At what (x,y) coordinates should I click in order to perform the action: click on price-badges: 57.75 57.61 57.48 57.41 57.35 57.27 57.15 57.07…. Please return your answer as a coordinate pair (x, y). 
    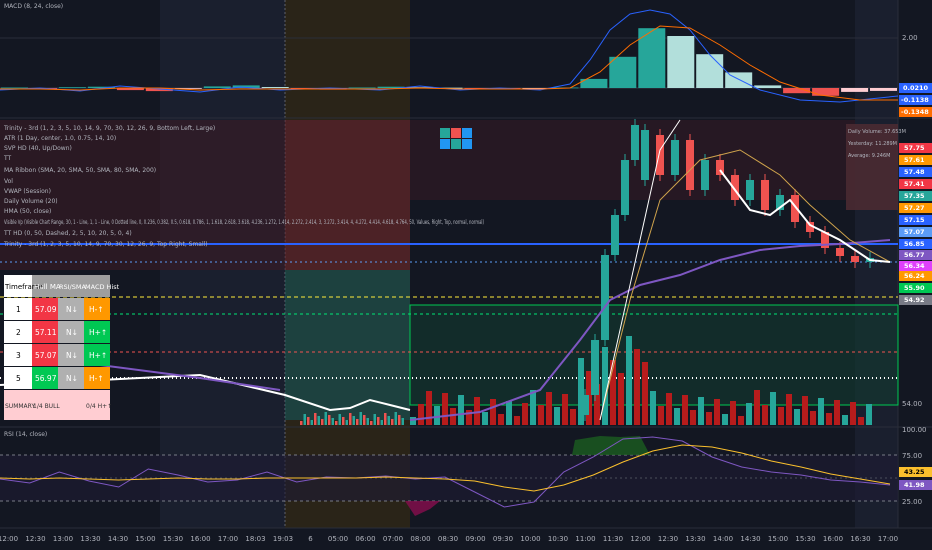
    Looking at the image, I should click on (915, 224).